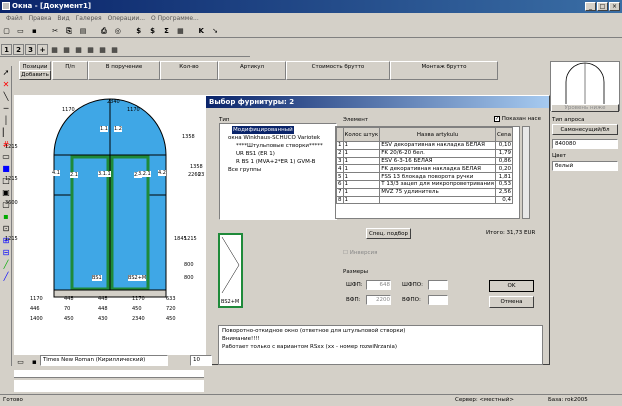 This screenshot has height=406, width=622. Describe the element at coordinates (103, 30) in the screenshot. I see `print-icon: ⎙` at that location.